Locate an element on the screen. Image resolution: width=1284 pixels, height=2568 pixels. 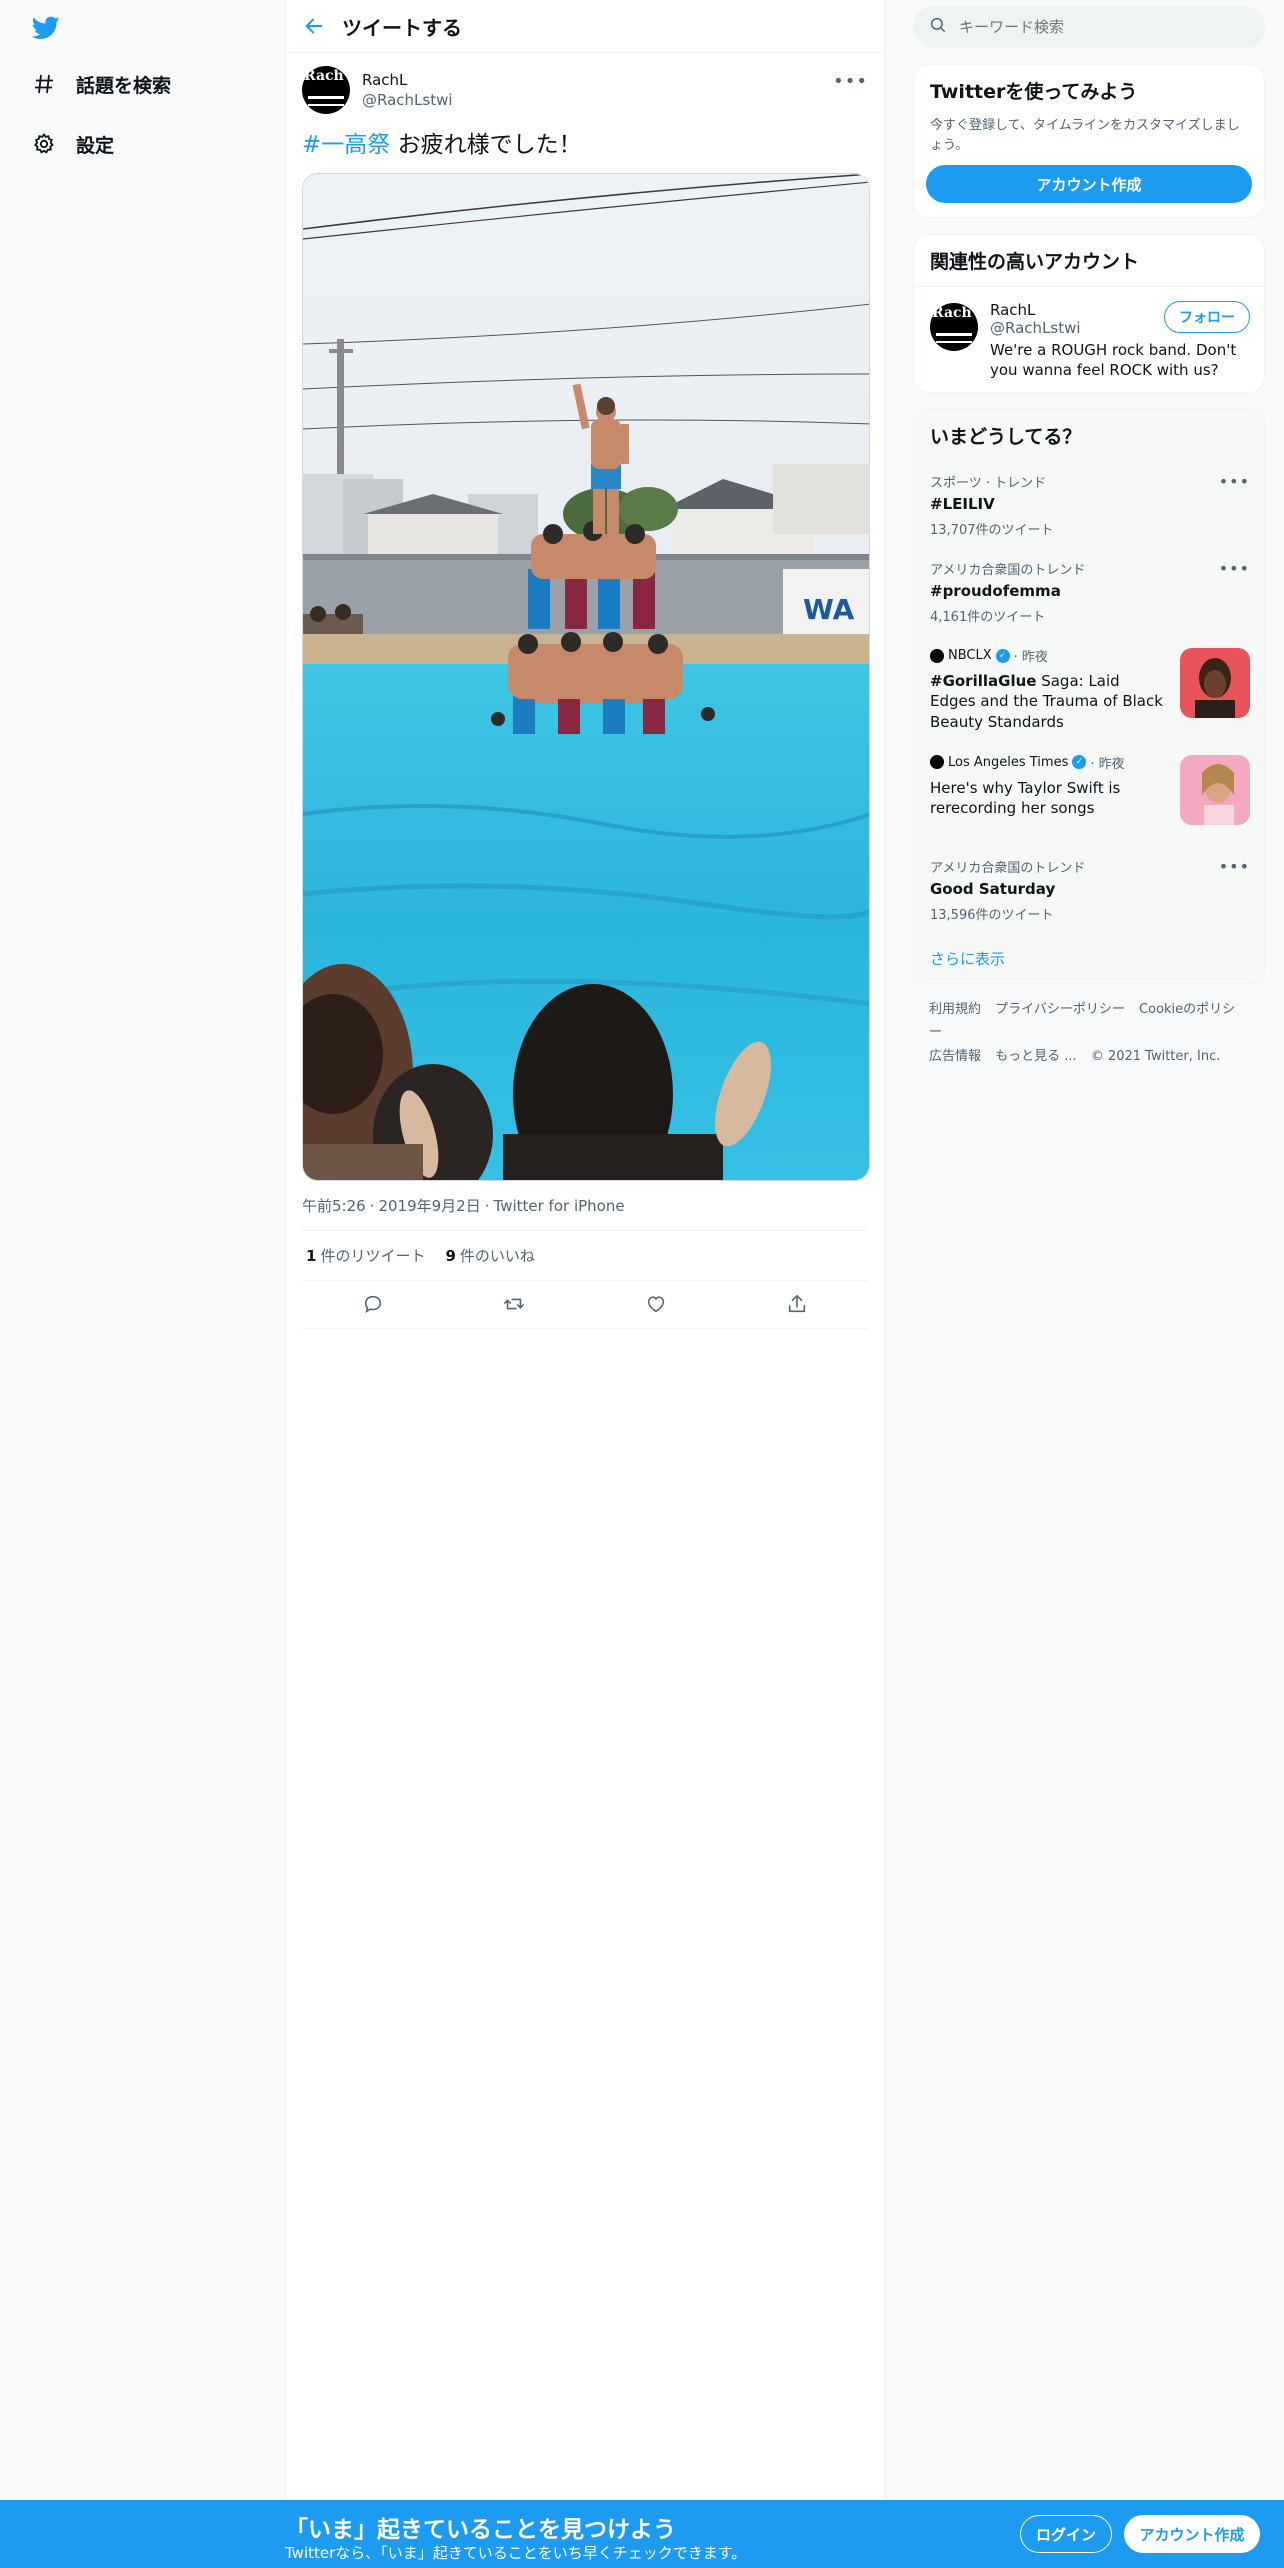
tweet-counts: 1 件のリツイート 9 件のいいね is located at coordinates (585, 1256).